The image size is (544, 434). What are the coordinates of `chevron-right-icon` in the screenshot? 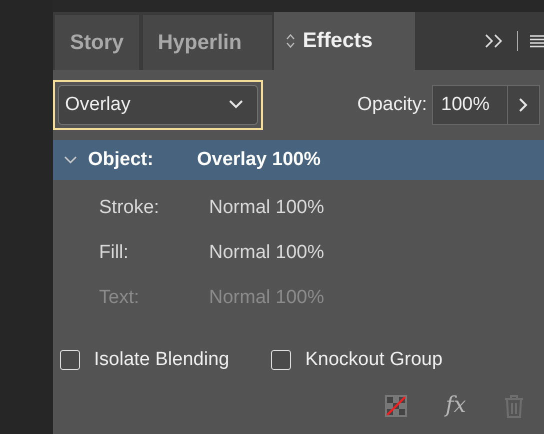 It's located at (523, 105).